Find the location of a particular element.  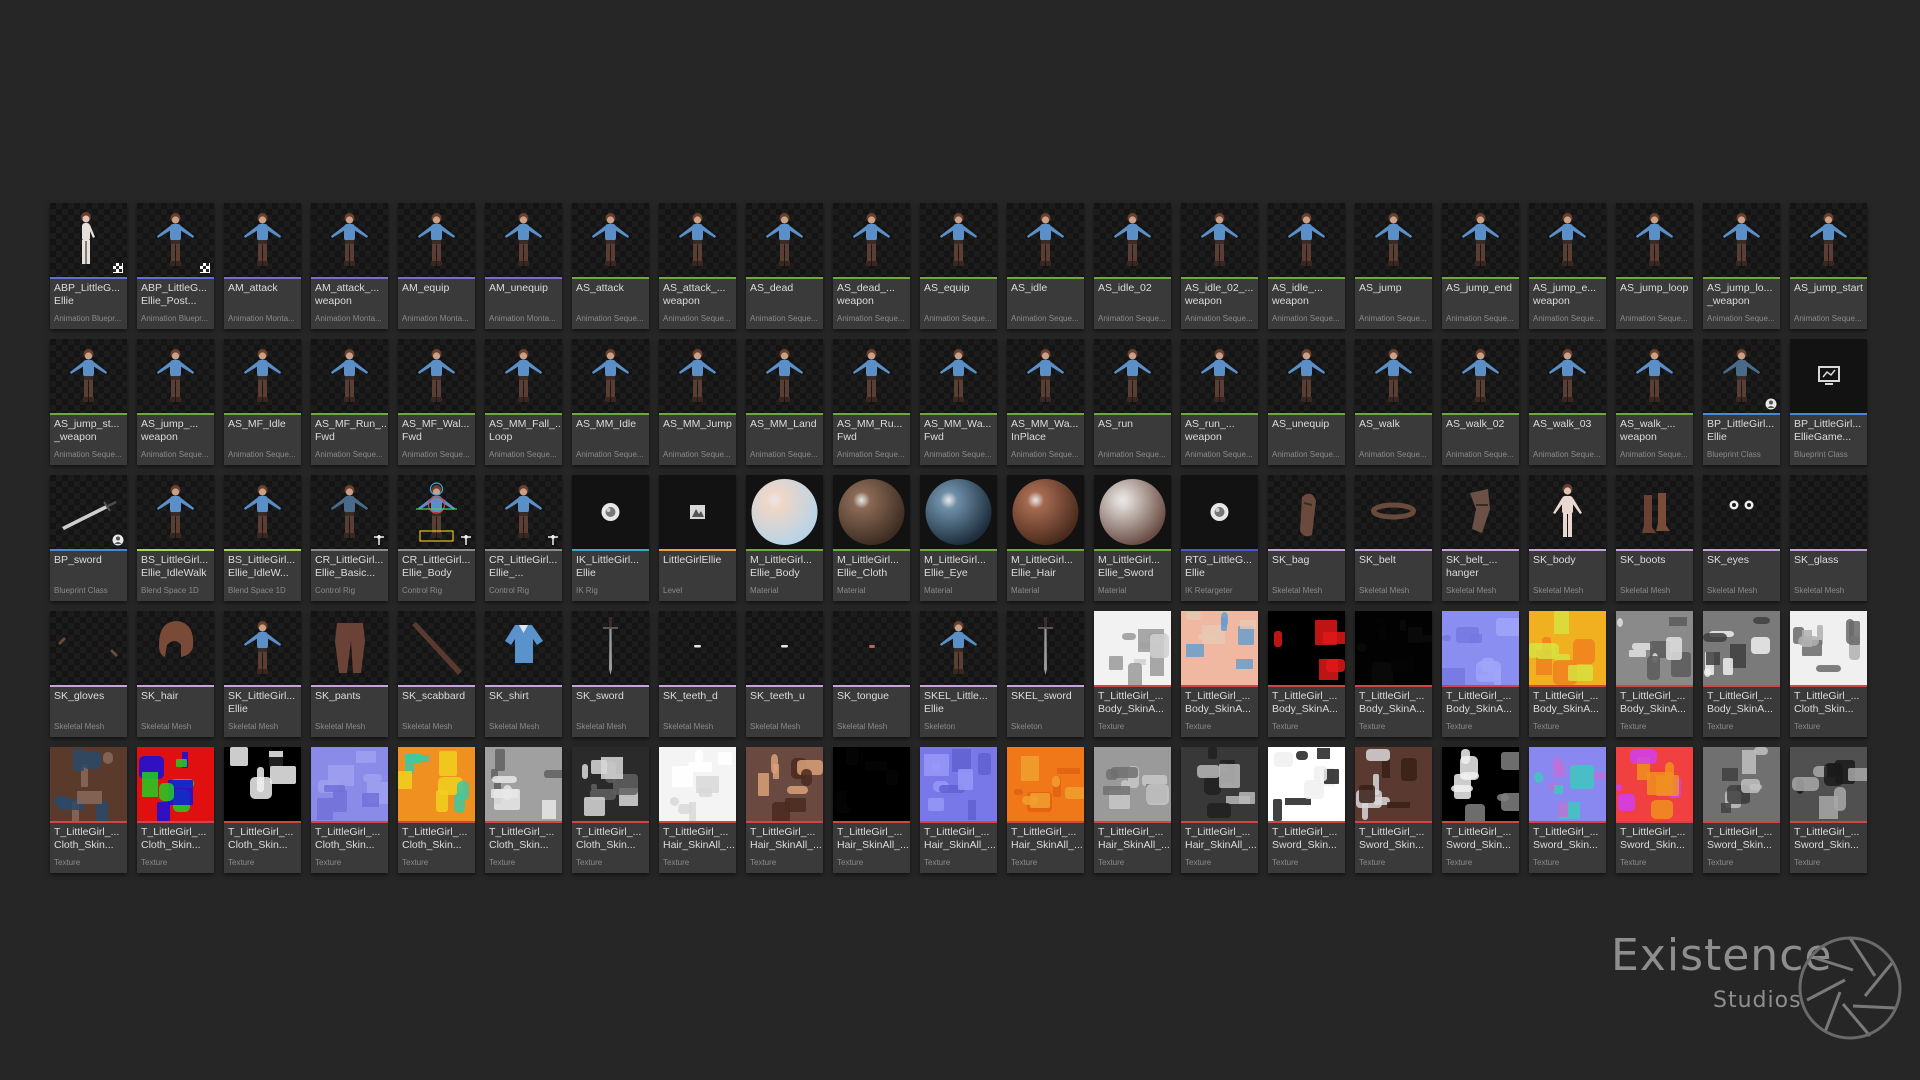

asset-tile: IK_LittleGirl... Ellie IK Rig is located at coordinates (610, 538).